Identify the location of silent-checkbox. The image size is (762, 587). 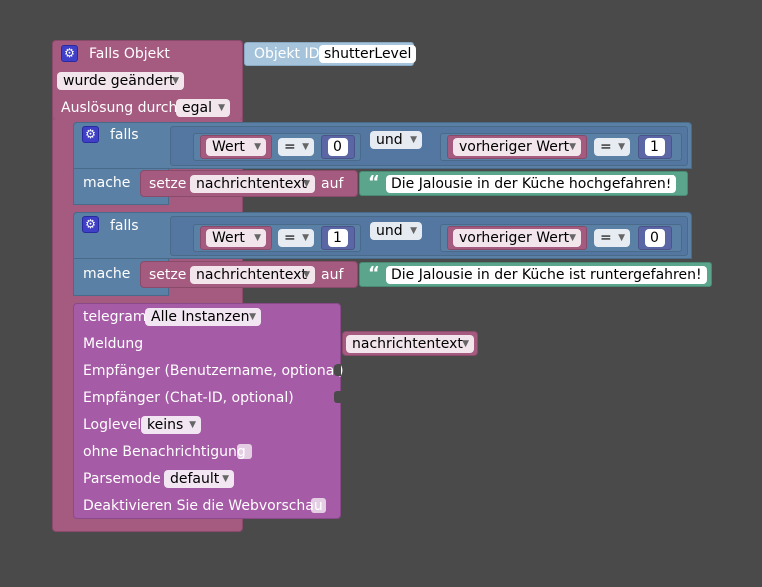
(244, 451).